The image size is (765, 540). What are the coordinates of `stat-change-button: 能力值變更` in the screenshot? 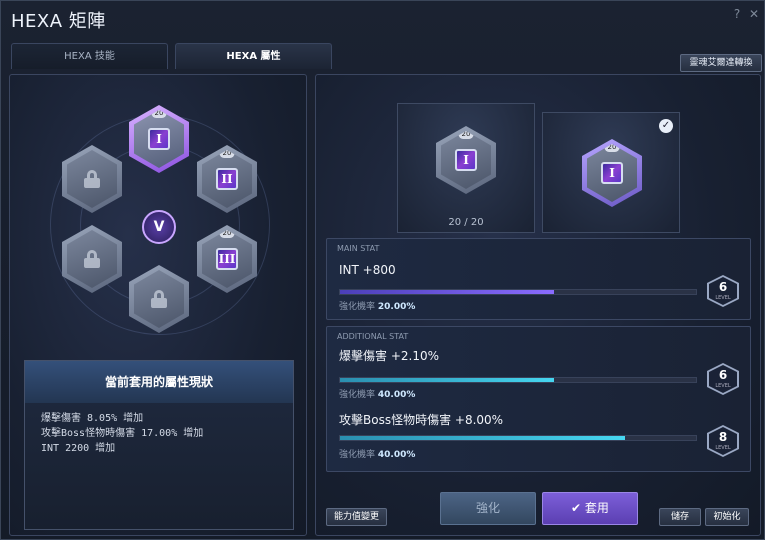 It's located at (356, 517).